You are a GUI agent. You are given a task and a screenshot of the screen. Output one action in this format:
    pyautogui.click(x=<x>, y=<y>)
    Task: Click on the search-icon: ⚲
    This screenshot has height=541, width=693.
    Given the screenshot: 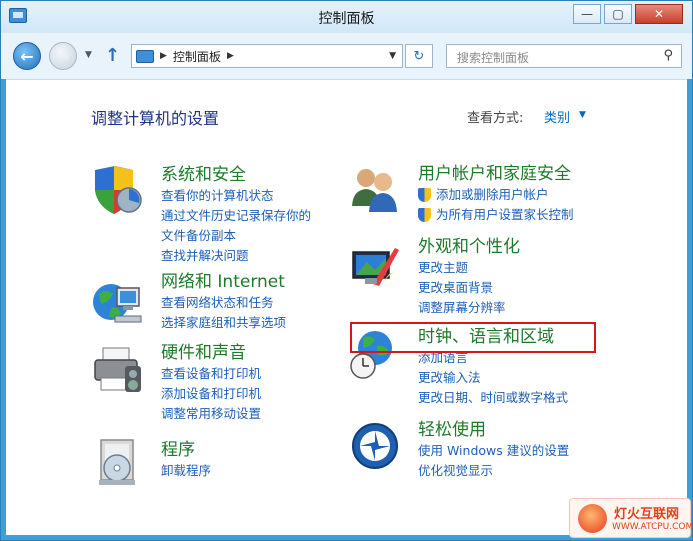 What is the action you would take?
    pyautogui.click(x=668, y=55)
    